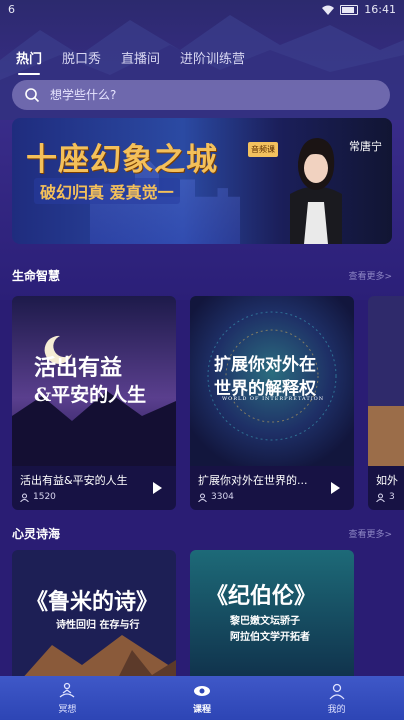 The image size is (404, 720). Describe the element at coordinates (270, 637) in the screenshot. I see `cover-text-line3: 阿拉伯文学开拓者` at that location.